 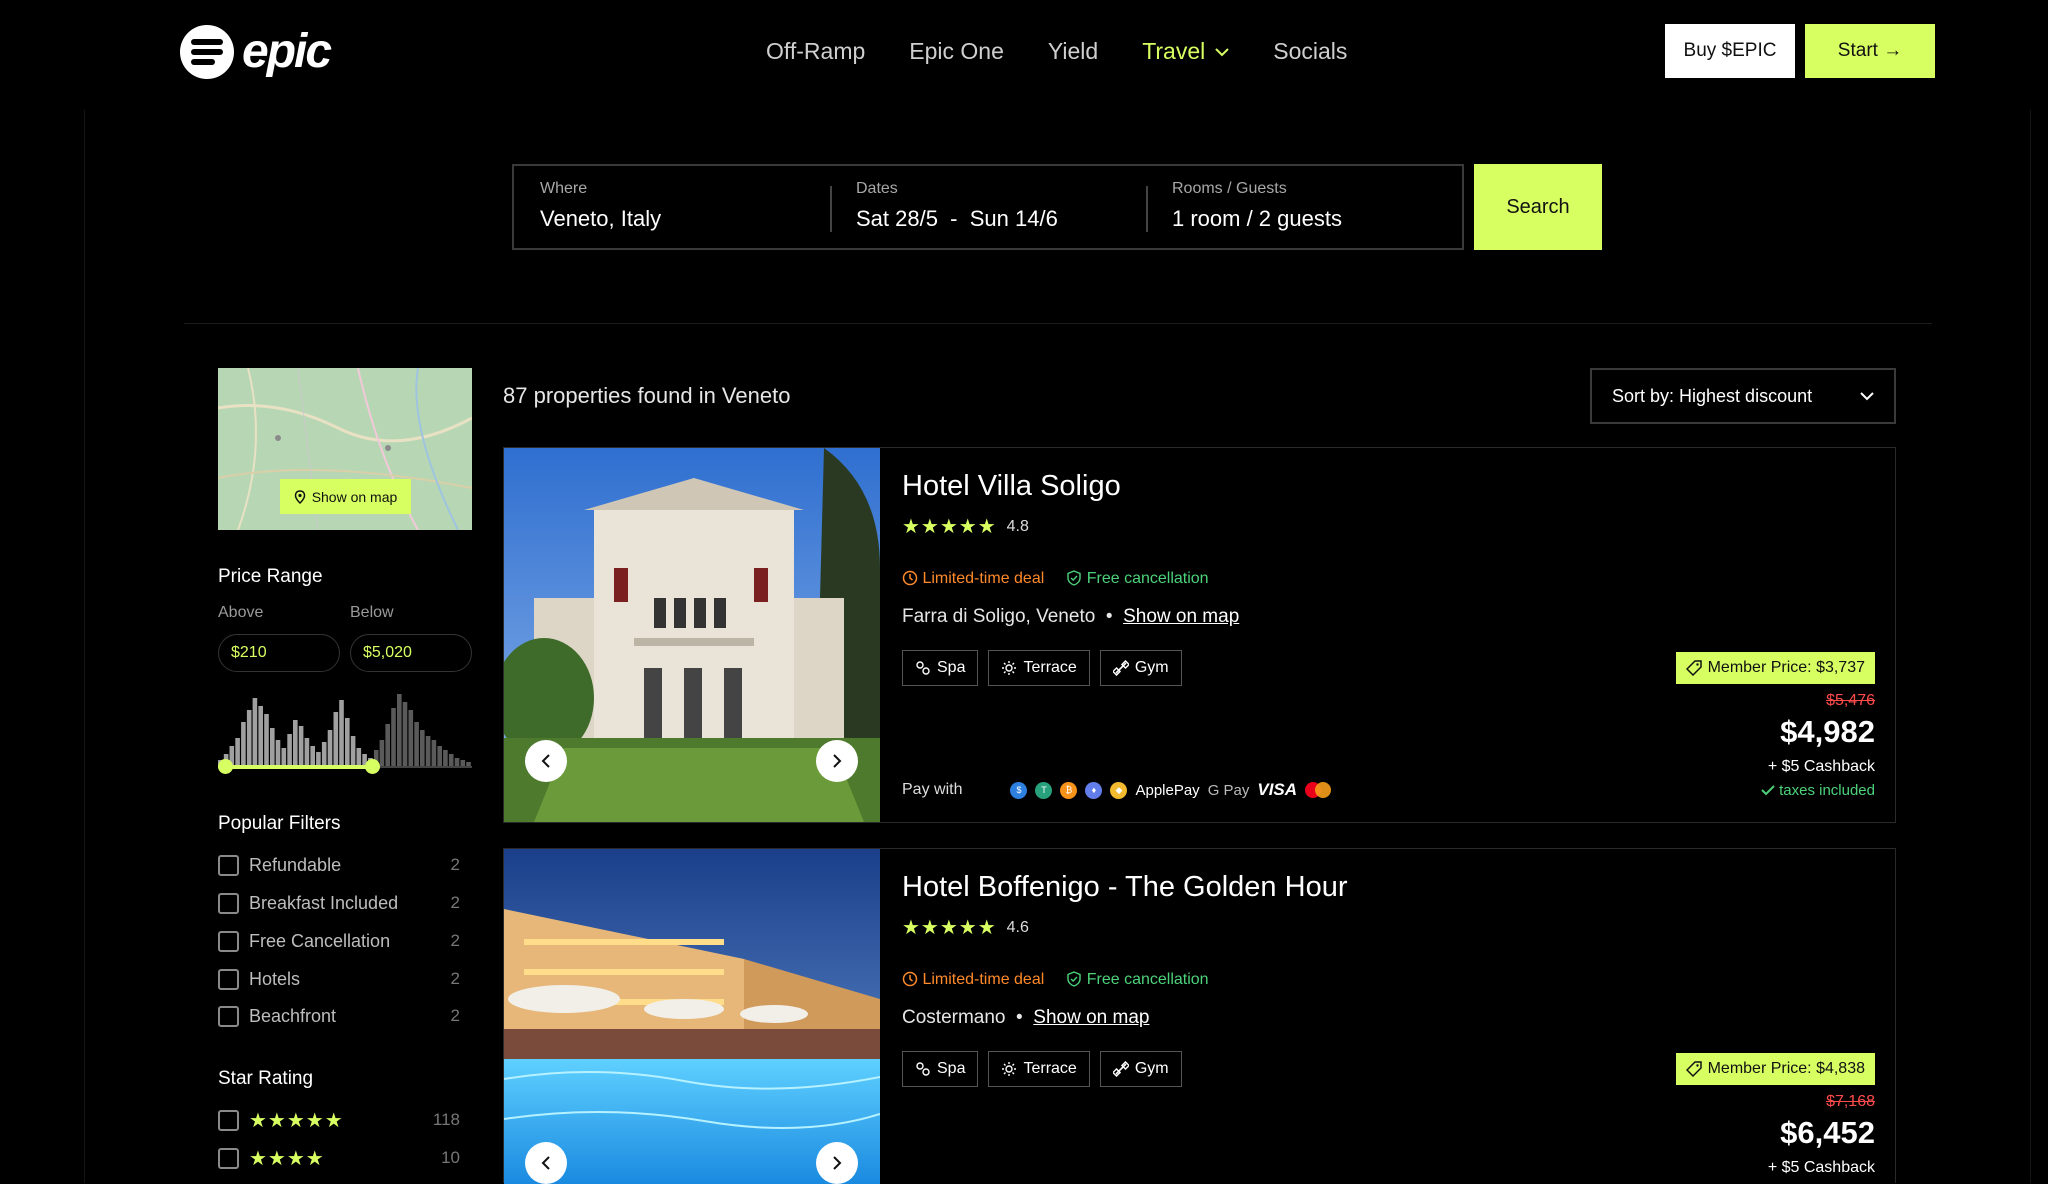 What do you see at coordinates (339, 1016) in the screenshot?
I see `filter-beachfront: Beachfront 2` at bounding box center [339, 1016].